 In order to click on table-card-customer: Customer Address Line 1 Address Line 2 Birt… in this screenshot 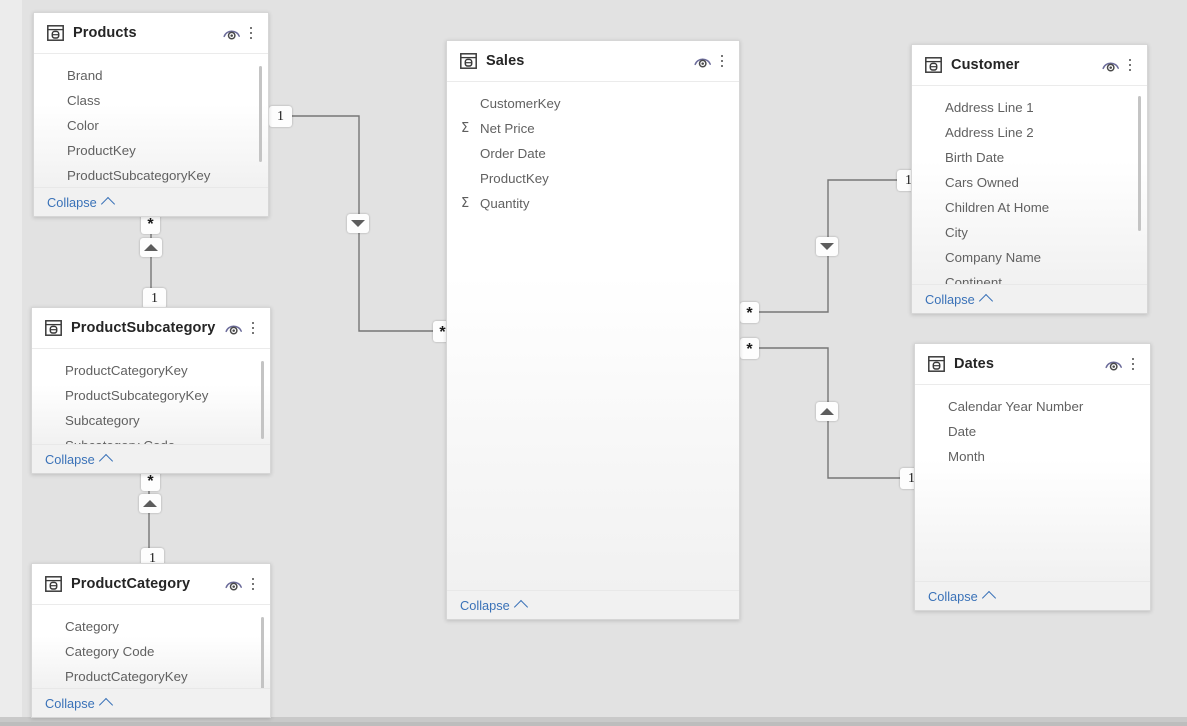, I will do `click(1029, 179)`.